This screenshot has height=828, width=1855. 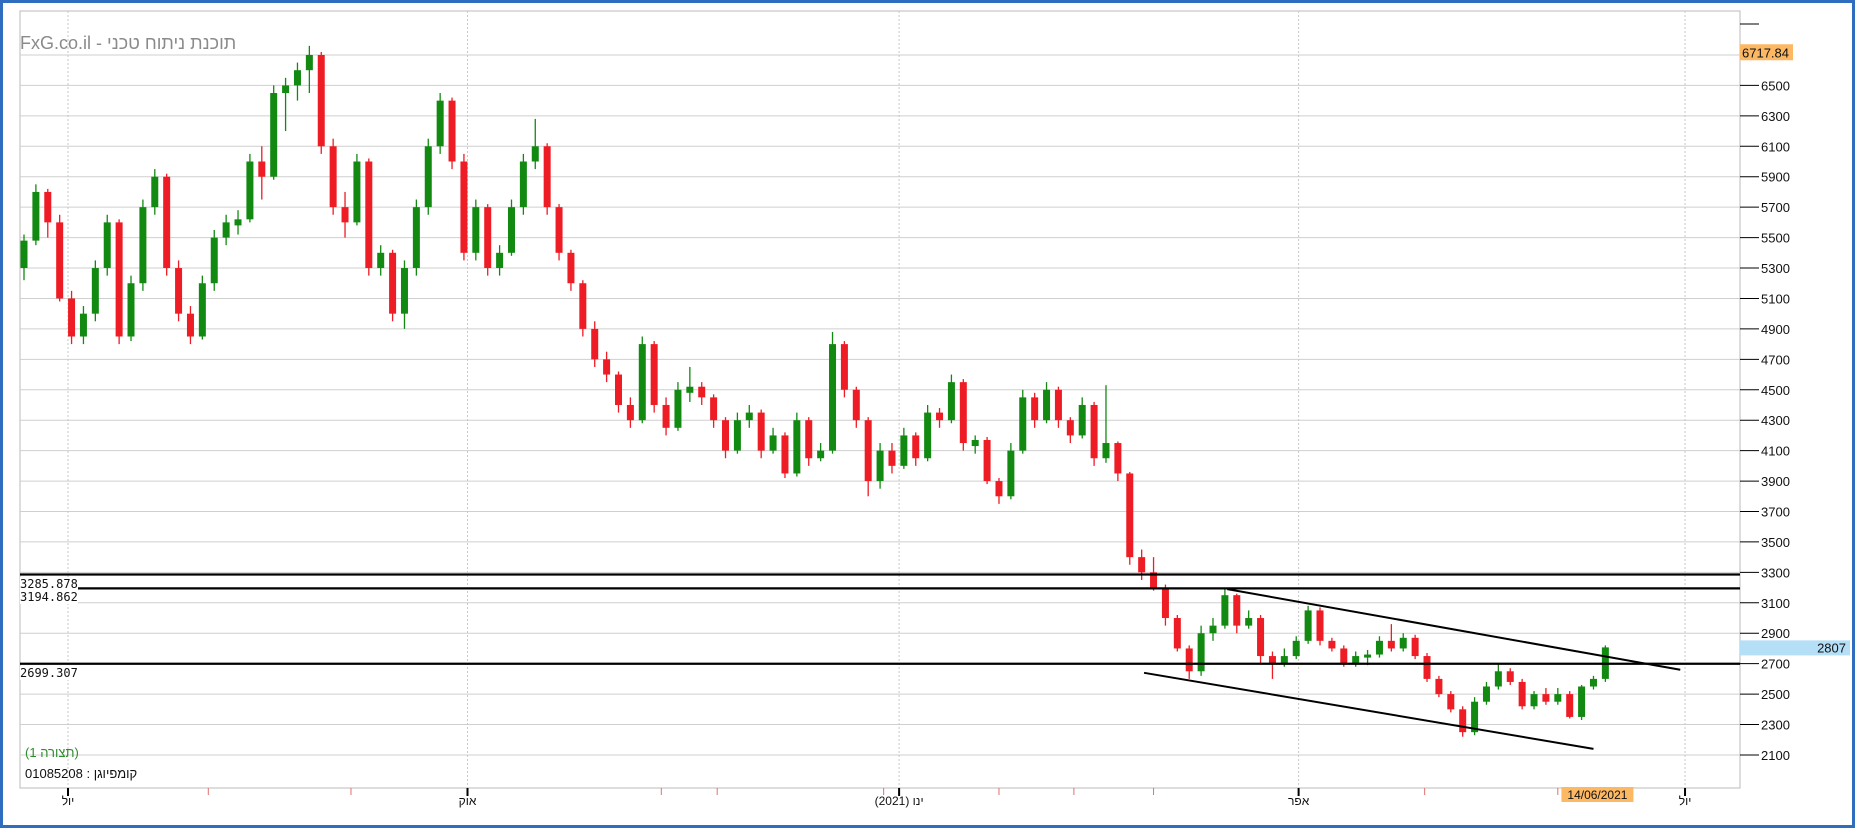 What do you see at coordinates (1775, 755) in the screenshot?
I see `y-tick-label: 2100` at bounding box center [1775, 755].